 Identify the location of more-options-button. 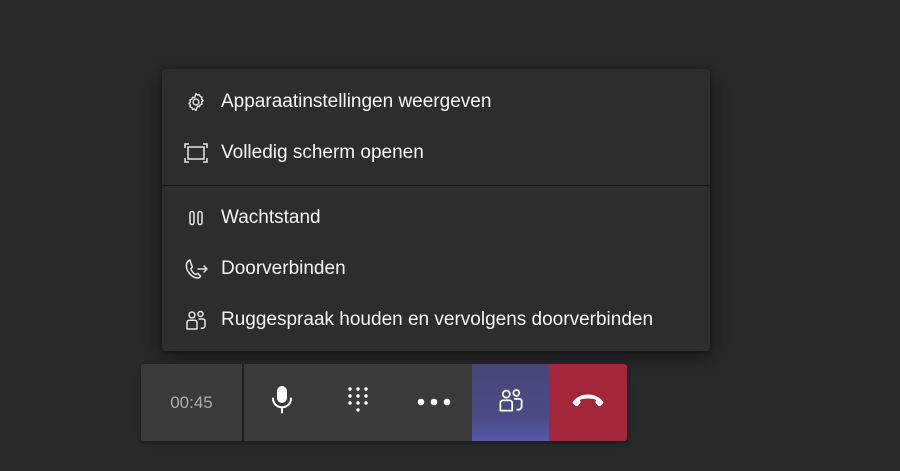
(434, 402).